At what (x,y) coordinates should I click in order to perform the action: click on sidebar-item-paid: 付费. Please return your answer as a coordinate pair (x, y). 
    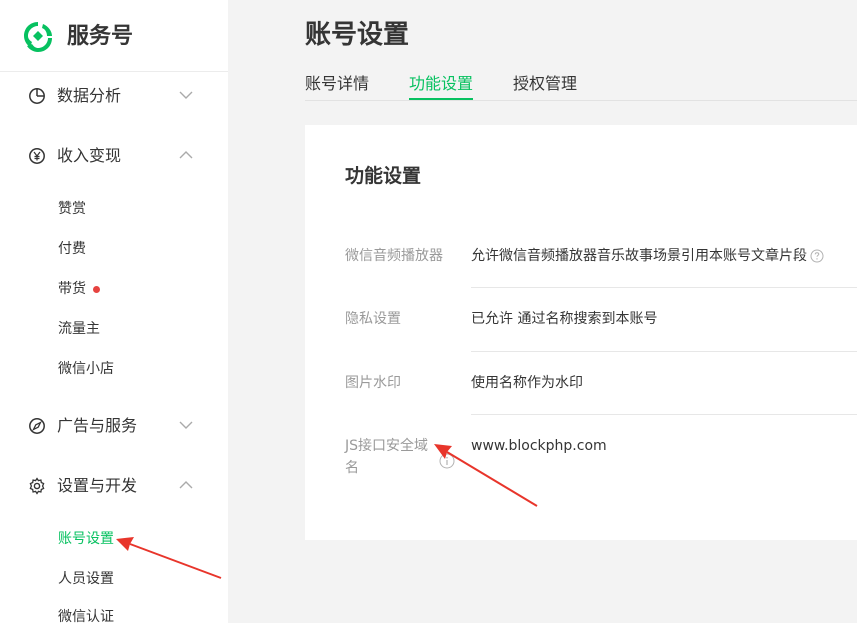
    Looking at the image, I should click on (72, 249).